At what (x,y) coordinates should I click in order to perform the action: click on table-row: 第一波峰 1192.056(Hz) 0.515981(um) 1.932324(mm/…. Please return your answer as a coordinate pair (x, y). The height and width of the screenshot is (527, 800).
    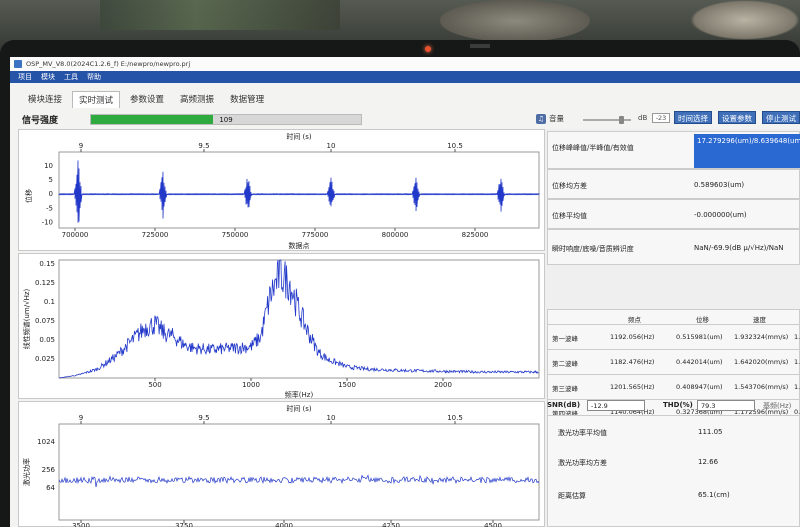
    Looking at the image, I should click on (673, 337).